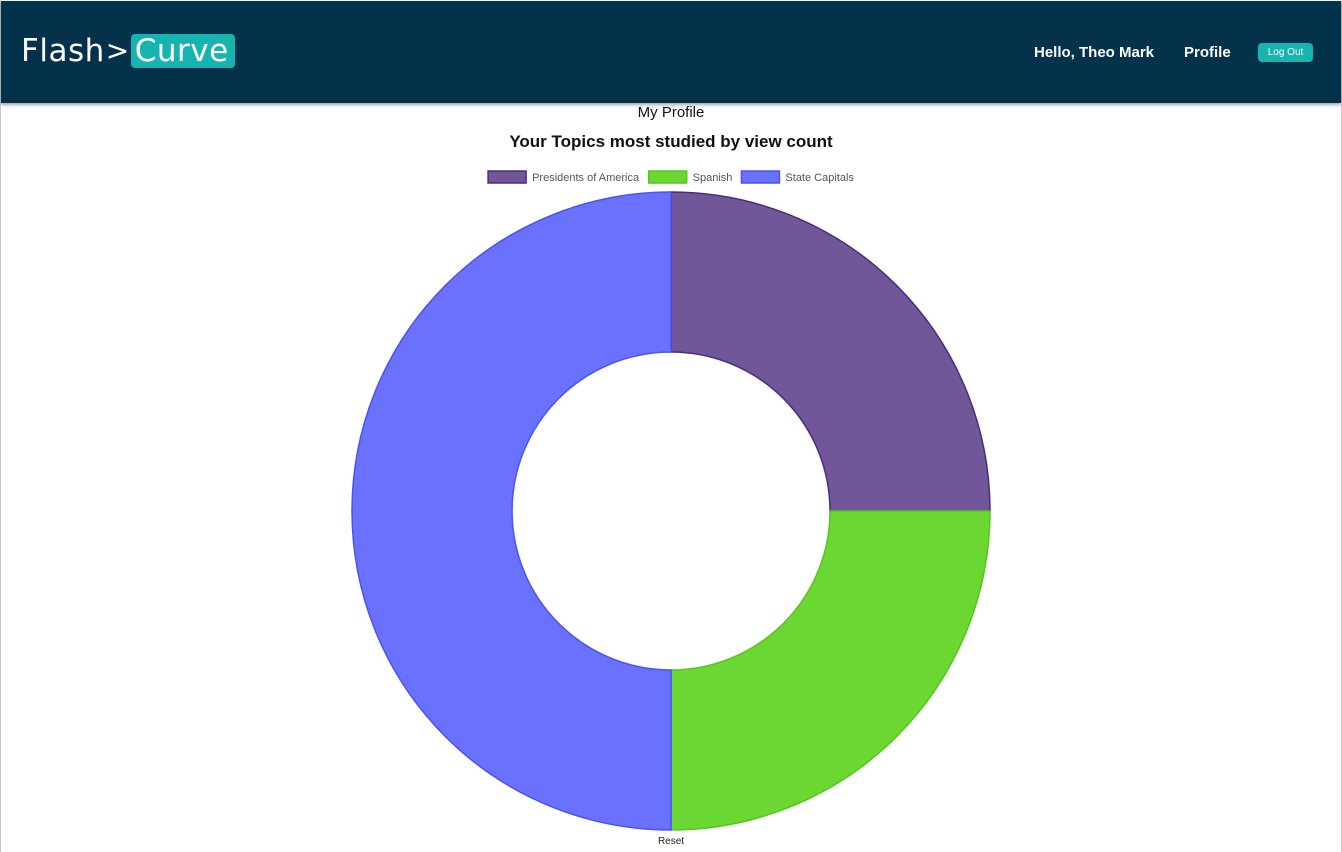 This screenshot has width=1342, height=852. Describe the element at coordinates (671, 141) in the screenshot. I see `chart-title: Your Topics most studied by view count` at that location.